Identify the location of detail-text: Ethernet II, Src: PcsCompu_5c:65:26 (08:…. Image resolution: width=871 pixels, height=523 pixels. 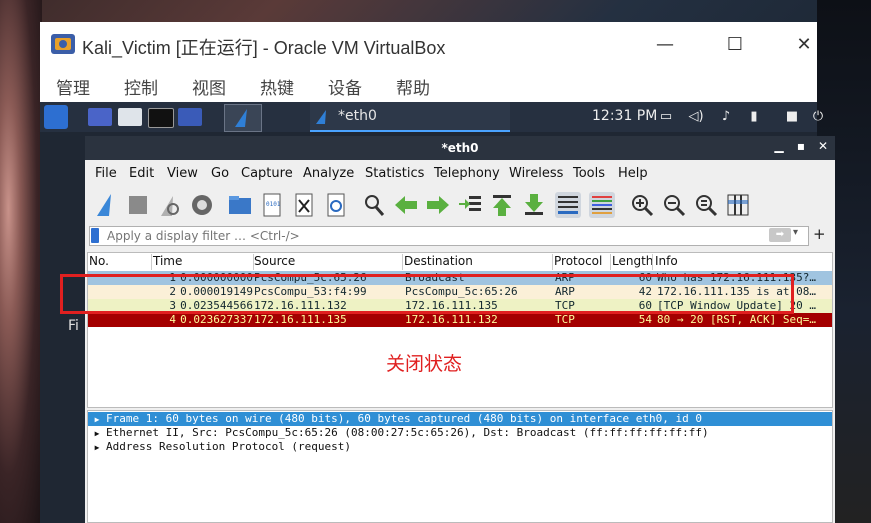
(407, 432).